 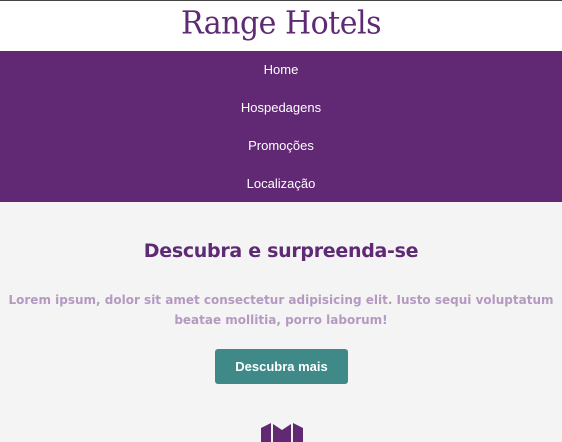 What do you see at coordinates (282, 432) in the screenshot?
I see `building-logo-icon` at bounding box center [282, 432].